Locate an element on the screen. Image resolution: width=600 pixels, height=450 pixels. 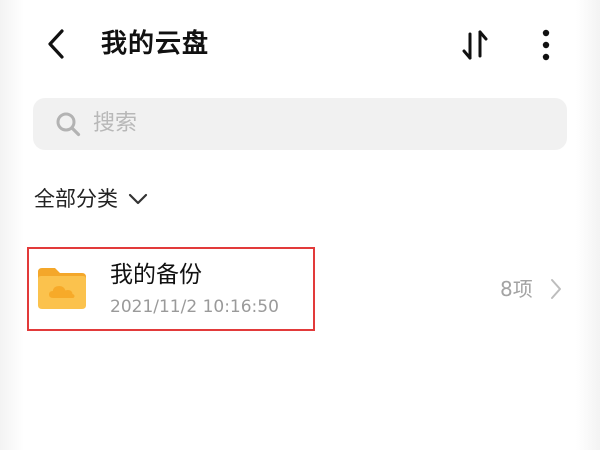
chevron-down-icon is located at coordinates (138, 199).